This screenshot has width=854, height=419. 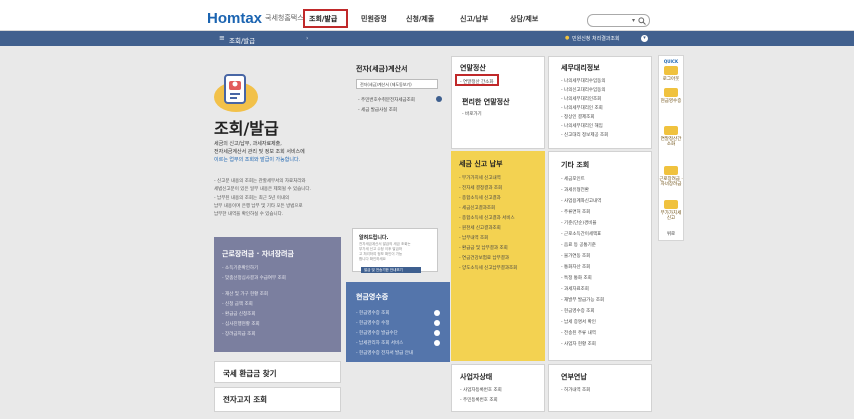 What do you see at coordinates (577, 117) in the screenshot?
I see `agent-item-5: - 정상인 결제조회` at bounding box center [577, 117].